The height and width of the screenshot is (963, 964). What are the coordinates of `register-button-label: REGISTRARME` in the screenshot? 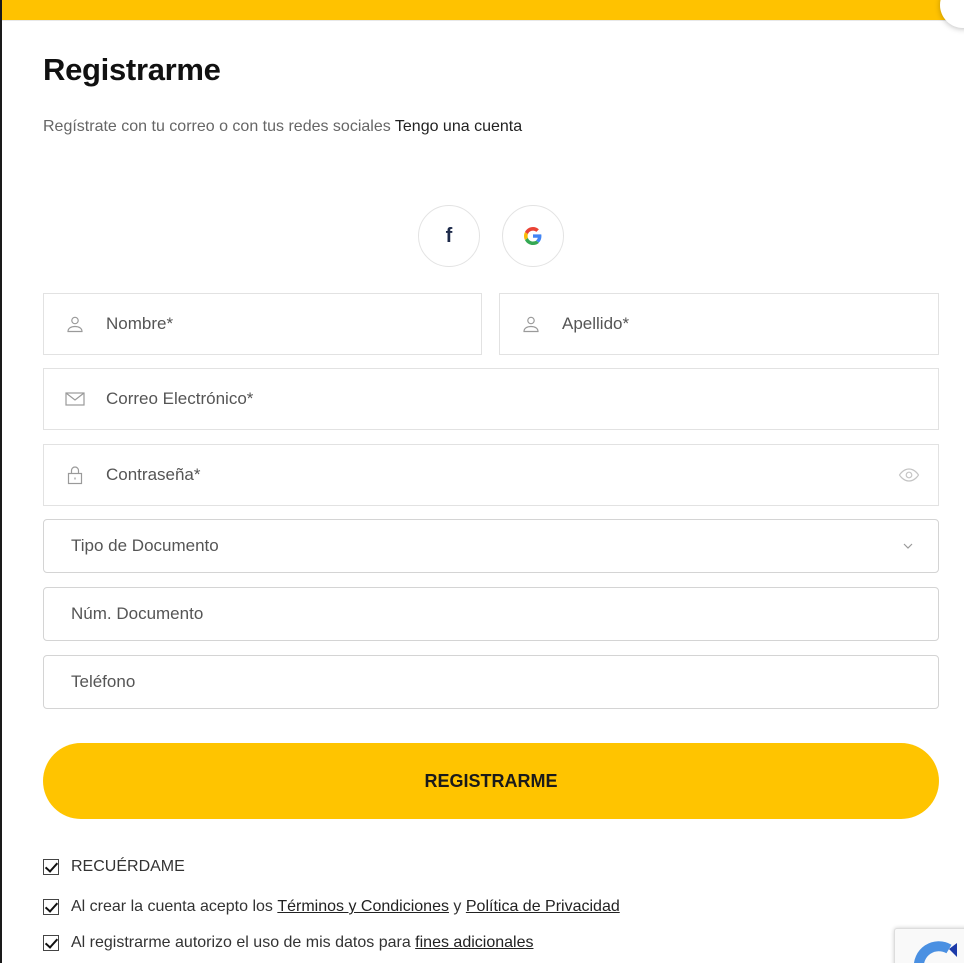 It's located at (491, 780).